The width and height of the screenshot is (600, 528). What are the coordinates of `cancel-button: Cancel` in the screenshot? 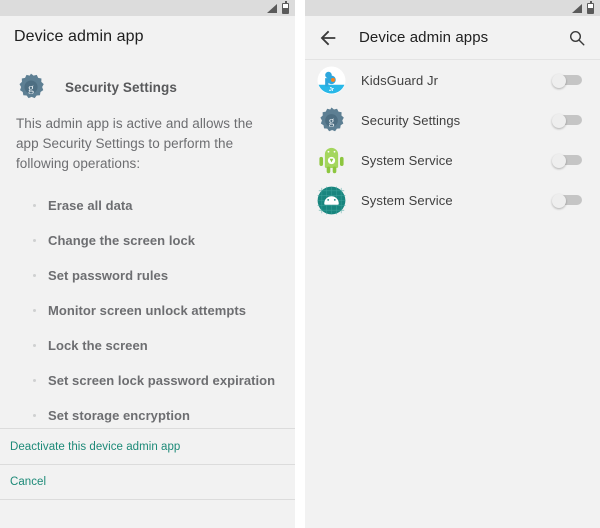 It's located at (147, 482).